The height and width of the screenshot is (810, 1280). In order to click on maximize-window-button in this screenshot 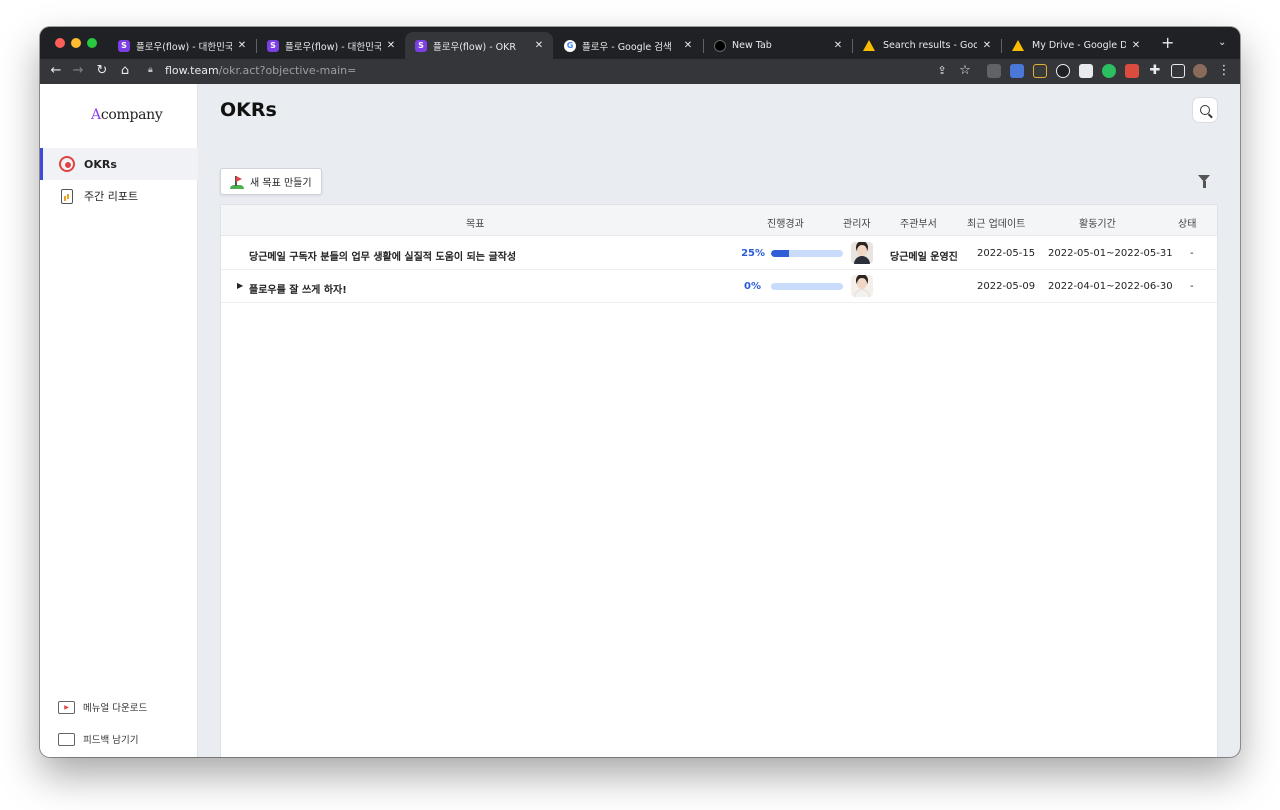, I will do `click(92, 43)`.